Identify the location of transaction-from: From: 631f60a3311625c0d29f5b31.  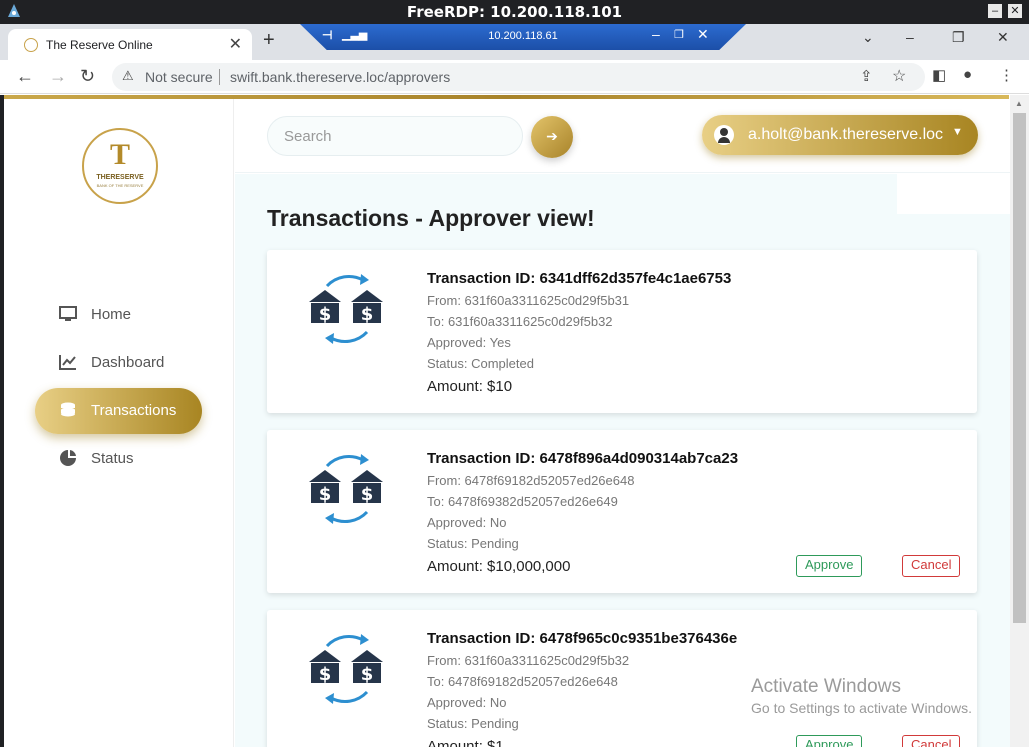
(528, 300).